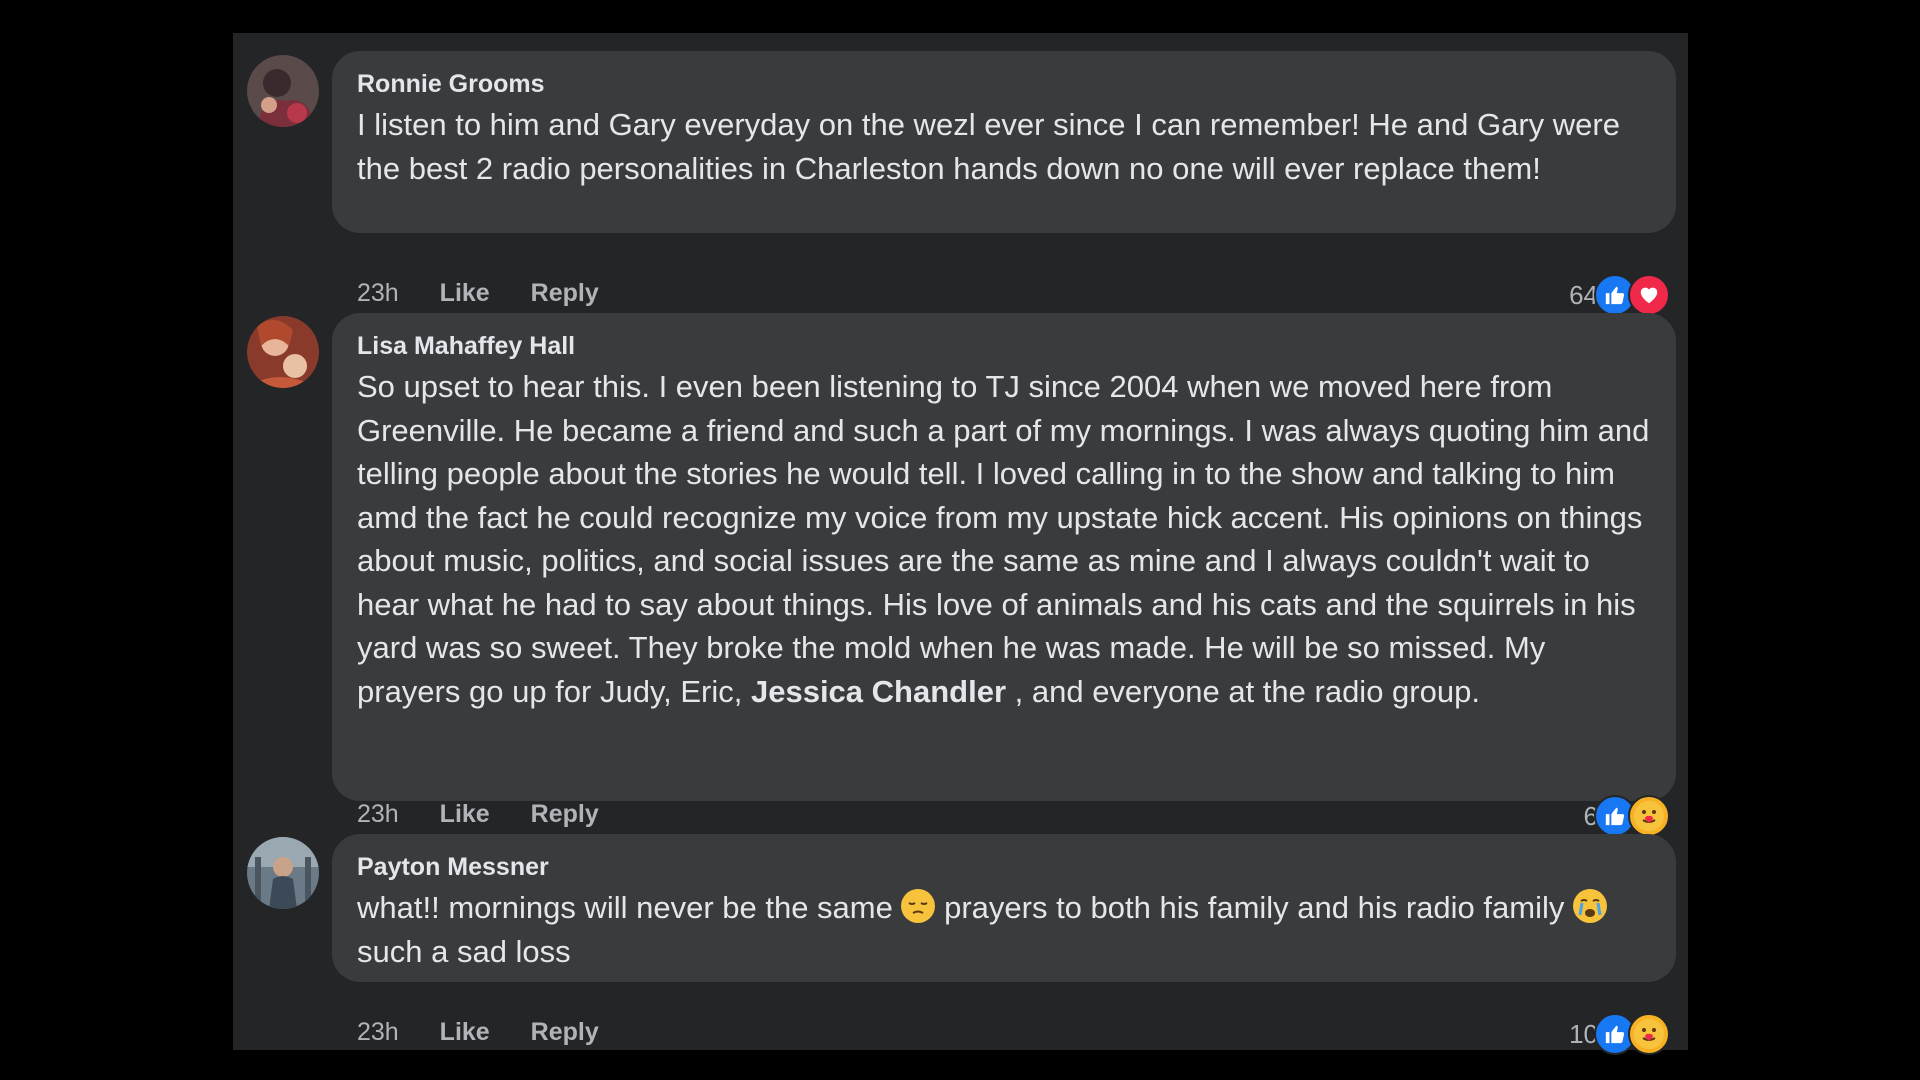  Describe the element at coordinates (1589, 906) in the screenshot. I see `crying-face-icon` at that location.